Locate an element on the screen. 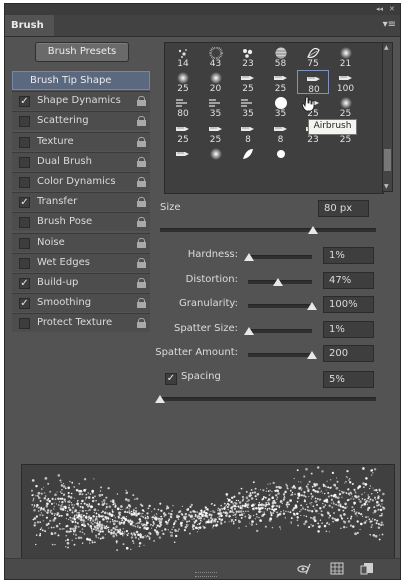 Image resolution: width=405 pixels, height=586 pixels. brush-option-transfer: ✓ Transfer is located at coordinates (81, 202).